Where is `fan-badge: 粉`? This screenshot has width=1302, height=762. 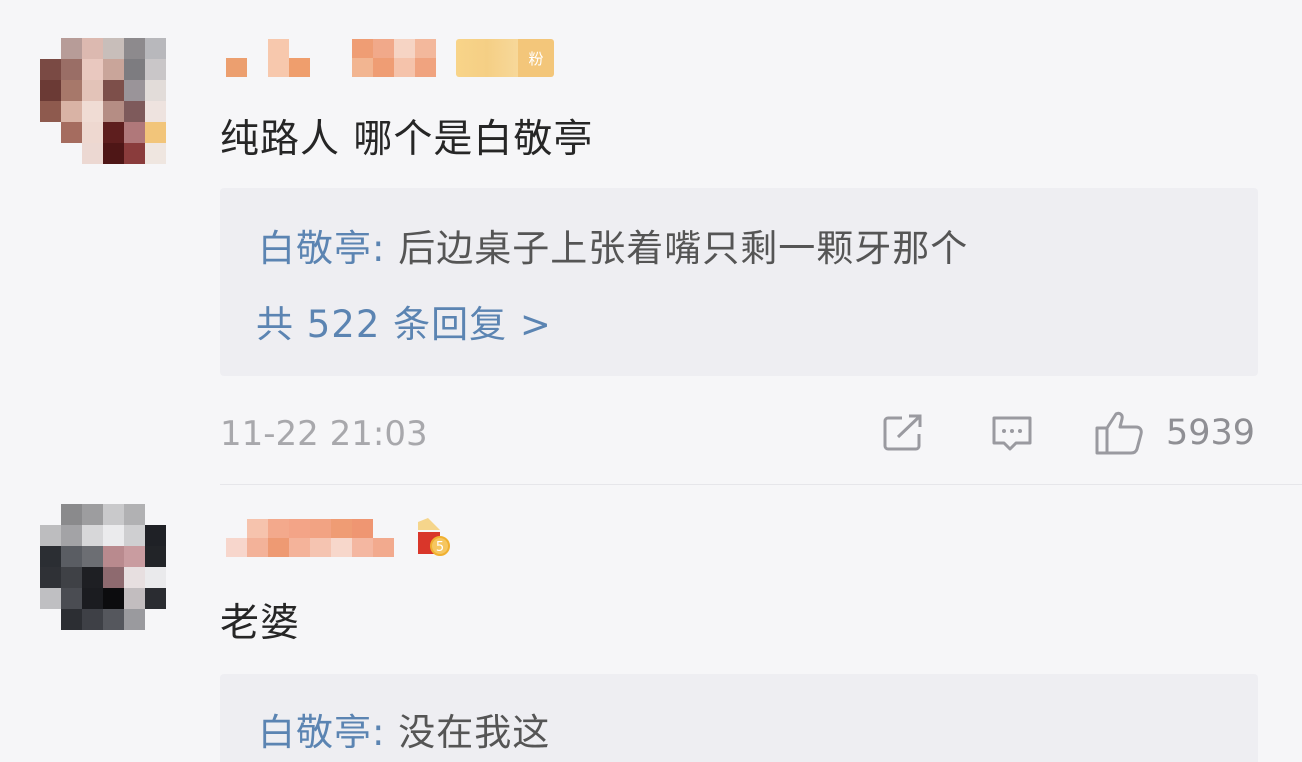 fan-badge: 粉 is located at coordinates (505, 58).